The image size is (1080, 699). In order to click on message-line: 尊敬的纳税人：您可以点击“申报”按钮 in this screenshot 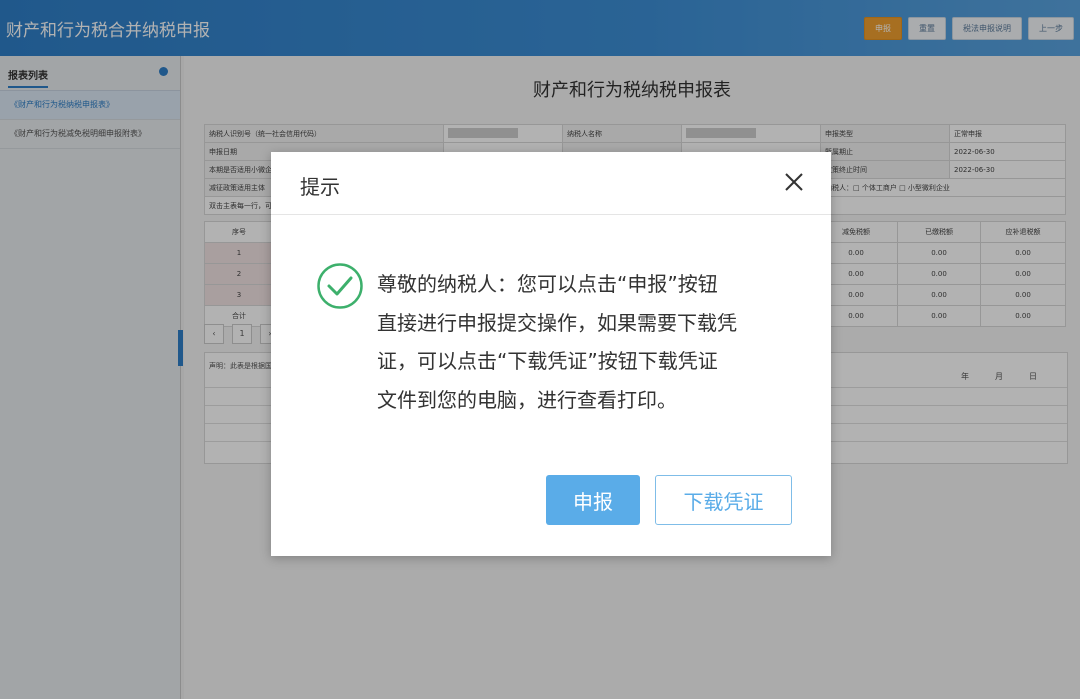, I will do `click(547, 284)`.